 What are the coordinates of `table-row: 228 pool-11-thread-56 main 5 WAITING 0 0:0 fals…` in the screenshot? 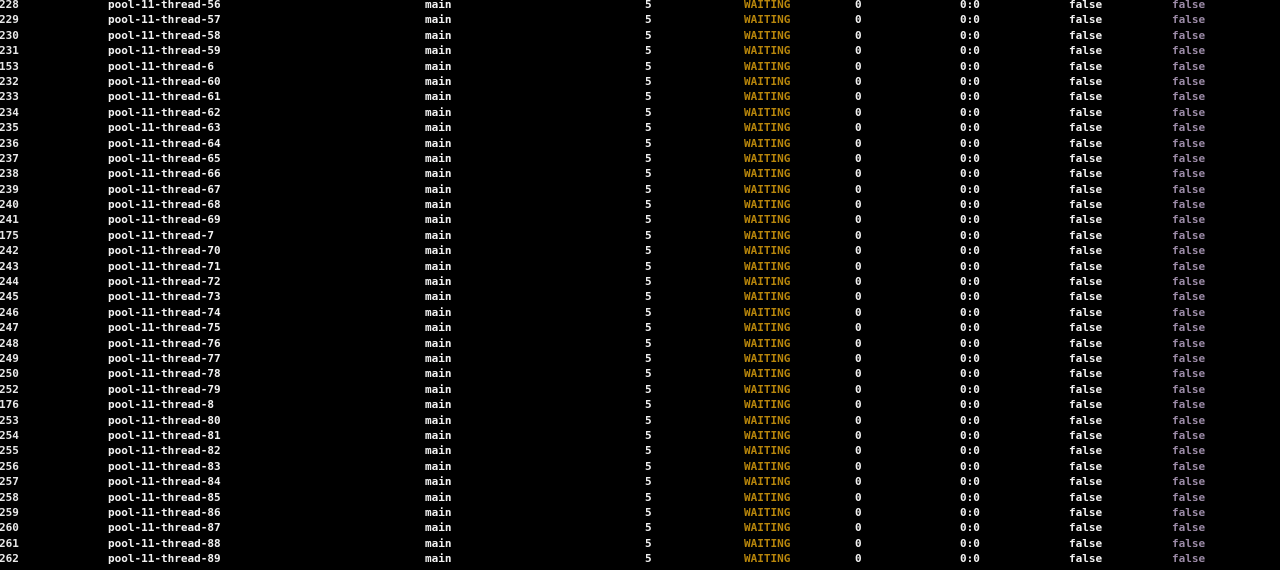 It's located at (640, 6).